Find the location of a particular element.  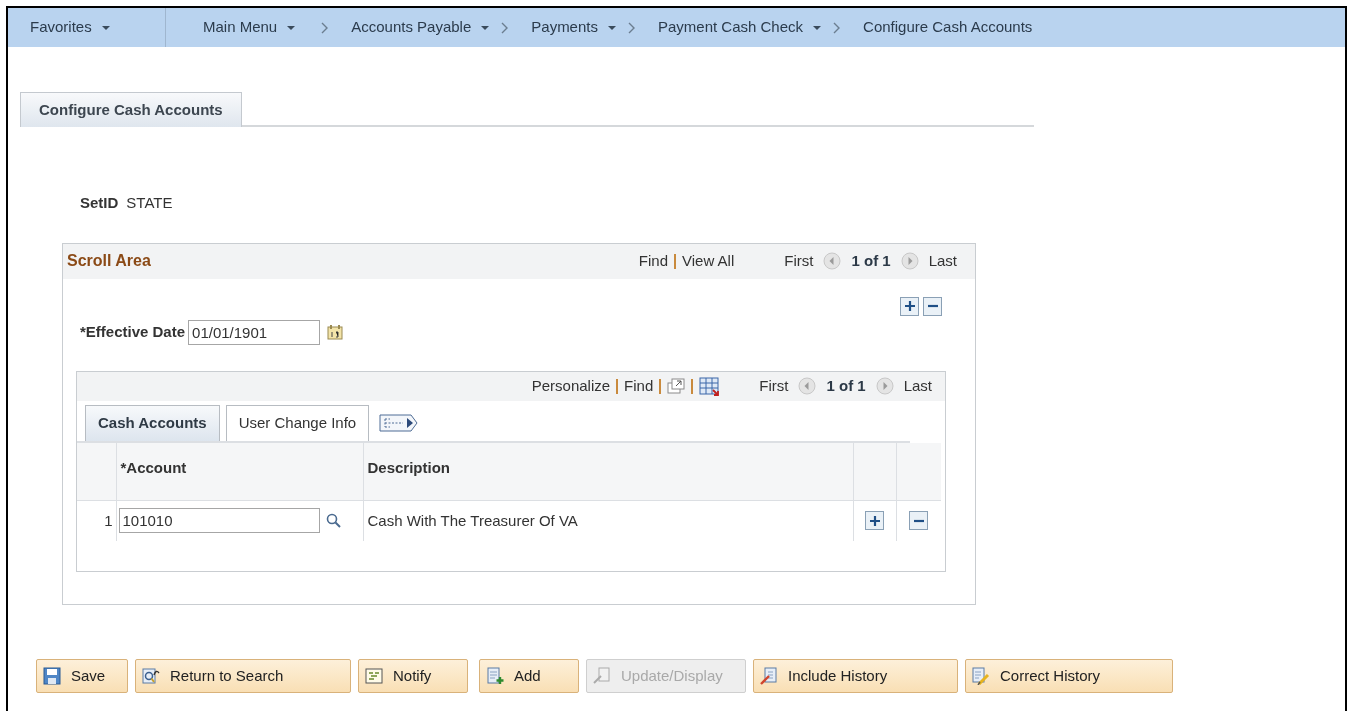

new-window-icon is located at coordinates (676, 386).